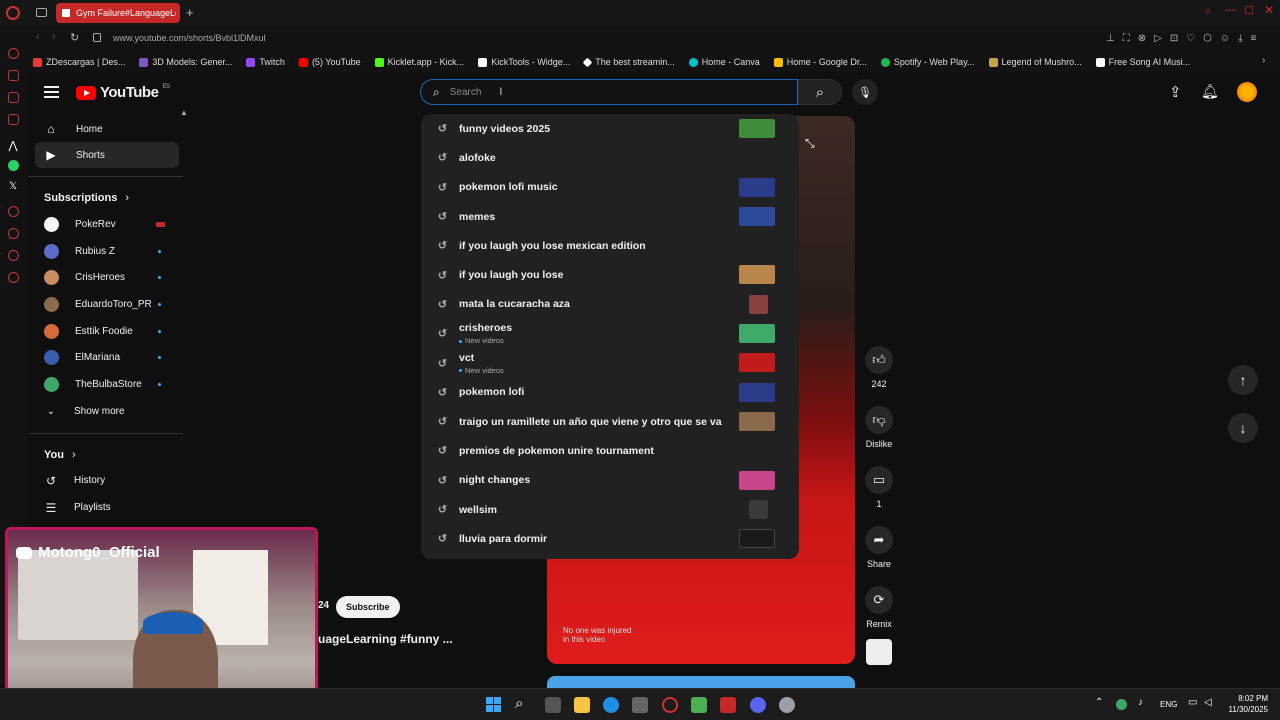 The width and height of the screenshot is (1280, 720). Describe the element at coordinates (610, 216) in the screenshot. I see `suggestion-item: ↺ memes` at that location.